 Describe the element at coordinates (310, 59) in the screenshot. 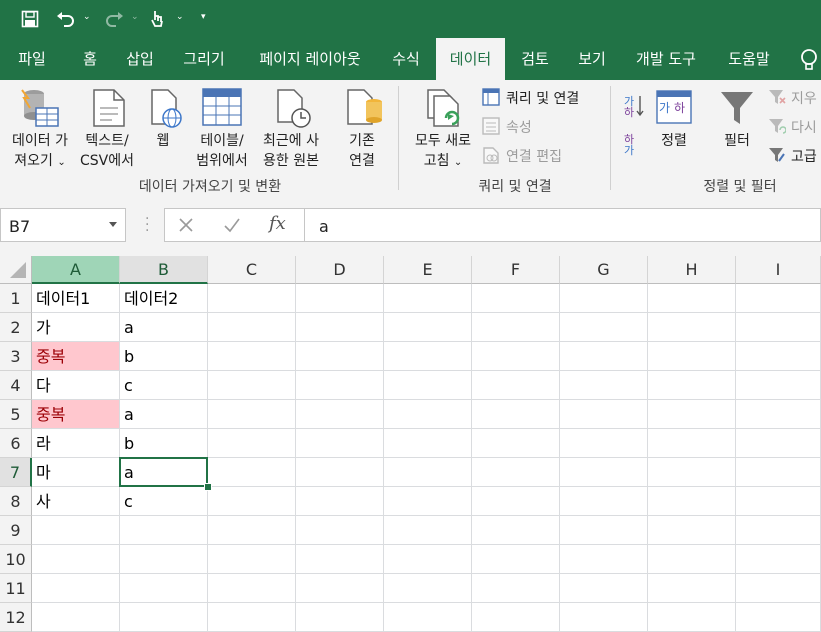

I see `tab-page-layout: 페이지 레이아웃` at that location.